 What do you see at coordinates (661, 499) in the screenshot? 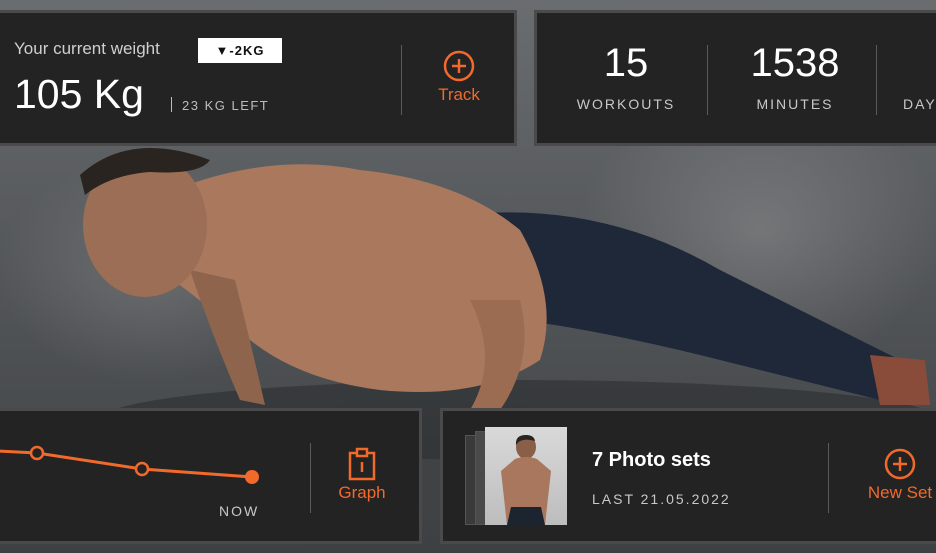
I see `photo-sets-last-date: LAST 21.05.2022` at bounding box center [661, 499].